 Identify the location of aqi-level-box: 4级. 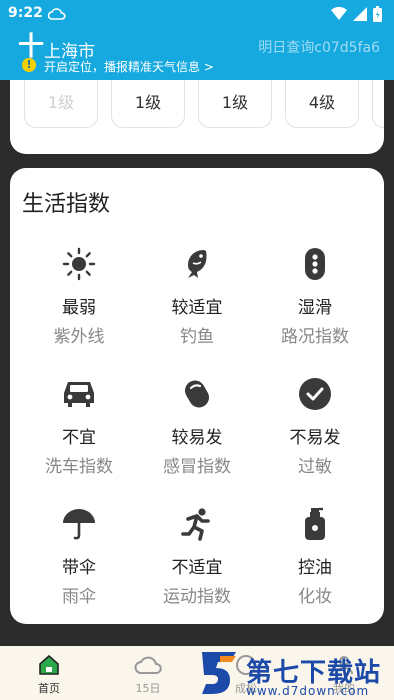
(322, 104).